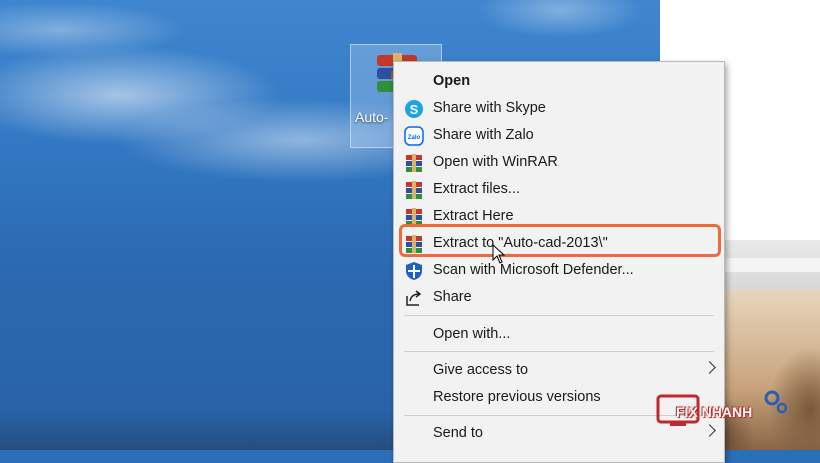  Describe the element at coordinates (499, 254) in the screenshot. I see `mouse-cursor-icon` at that location.